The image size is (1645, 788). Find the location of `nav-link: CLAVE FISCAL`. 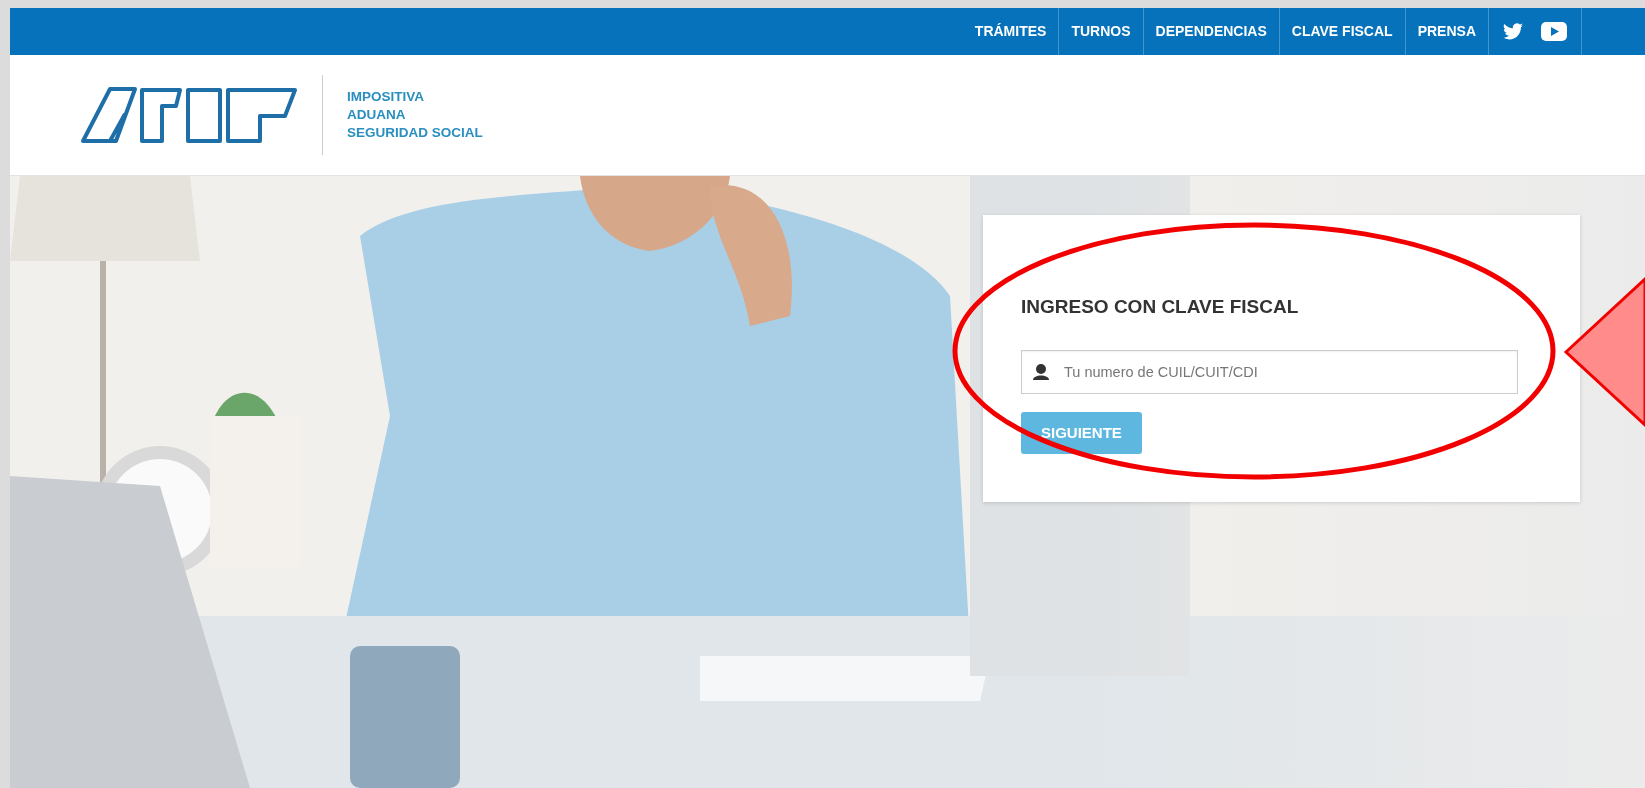

nav-link: CLAVE FISCAL is located at coordinates (1341, 31).